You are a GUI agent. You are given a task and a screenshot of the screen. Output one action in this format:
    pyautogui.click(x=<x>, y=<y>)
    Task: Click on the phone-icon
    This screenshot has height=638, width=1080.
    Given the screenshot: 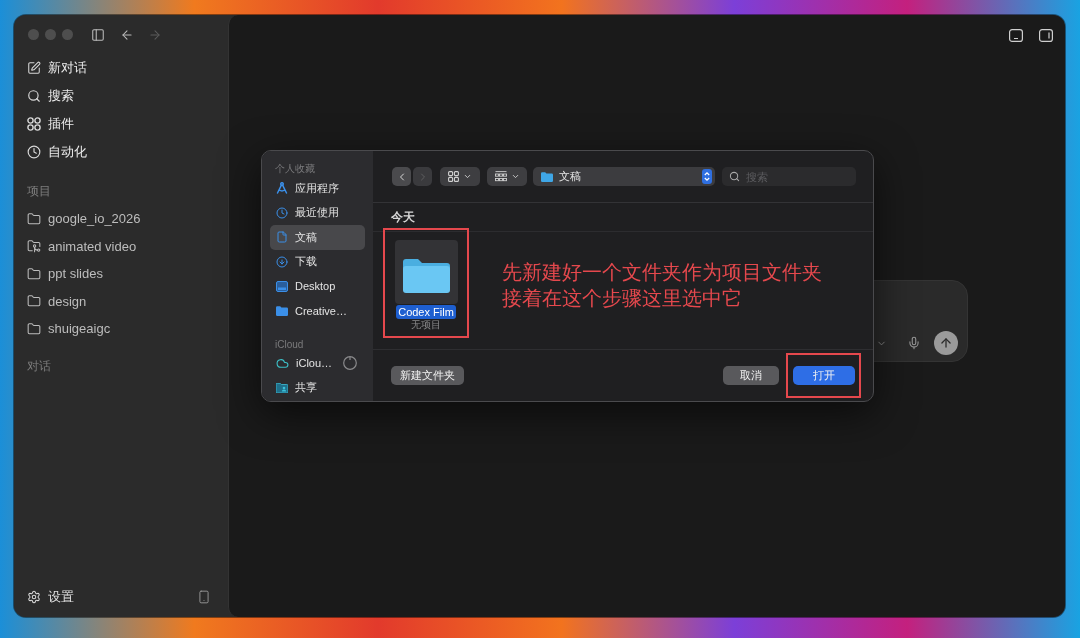 What is the action you would take?
    pyautogui.click(x=204, y=597)
    